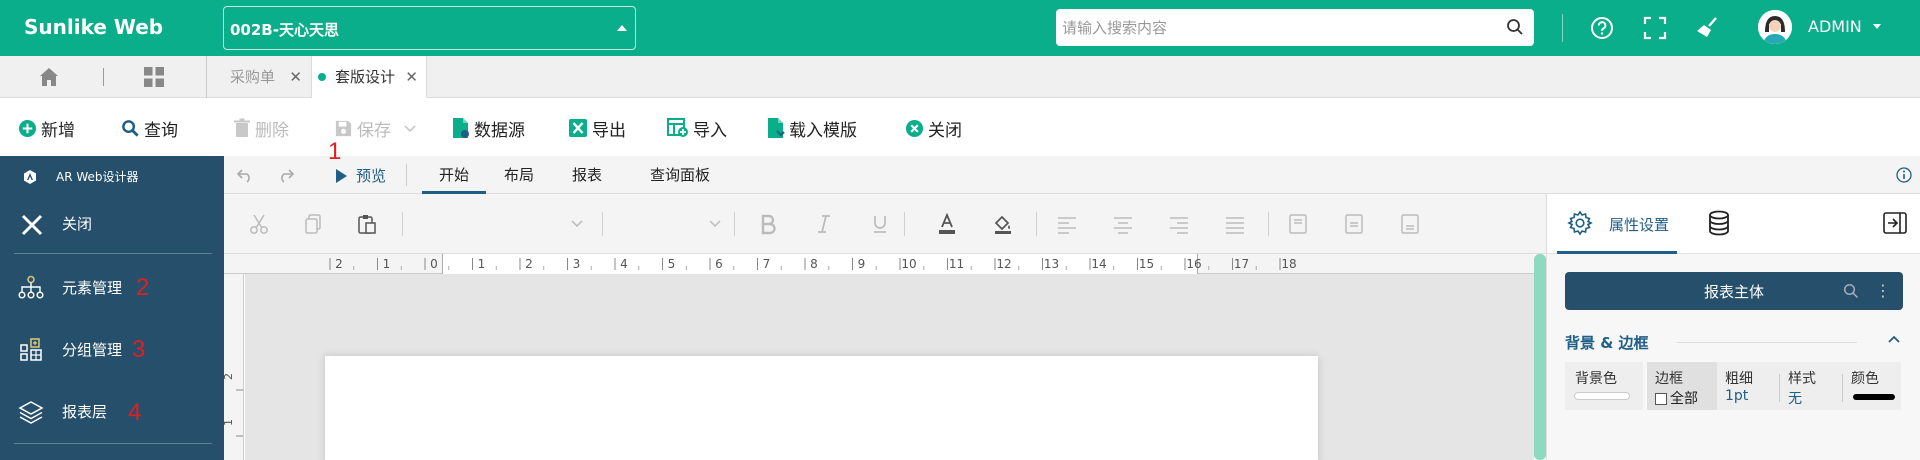 Image resolution: width=1920 pixels, height=460 pixels. What do you see at coordinates (112, 223) in the screenshot?
I see `sidebar-item-close: 关闭` at bounding box center [112, 223].